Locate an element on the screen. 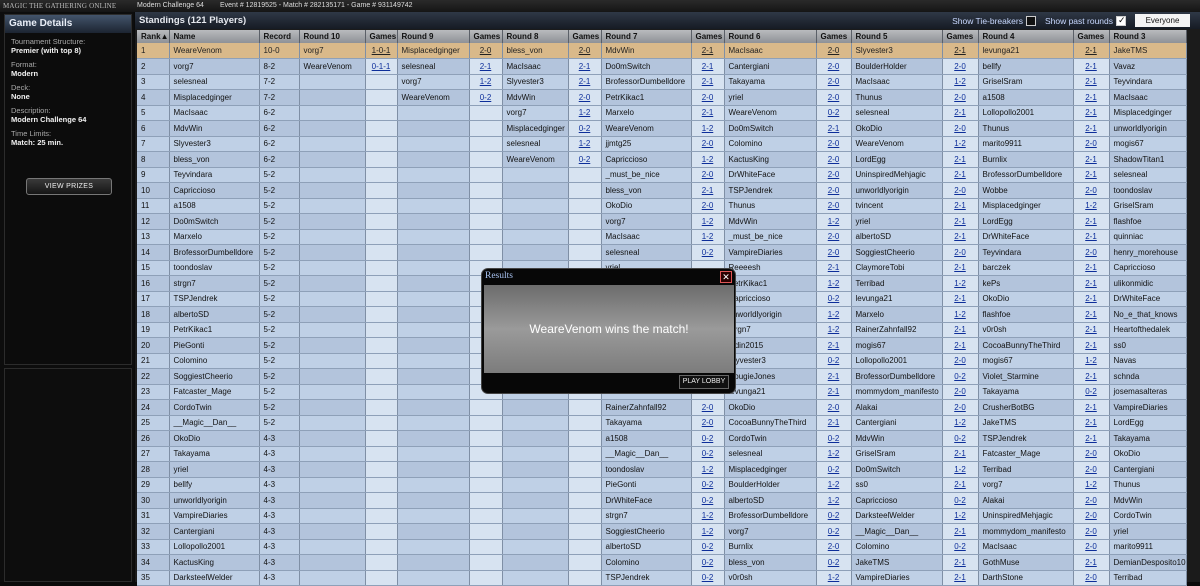  column-header: Round 7 is located at coordinates (646, 36).